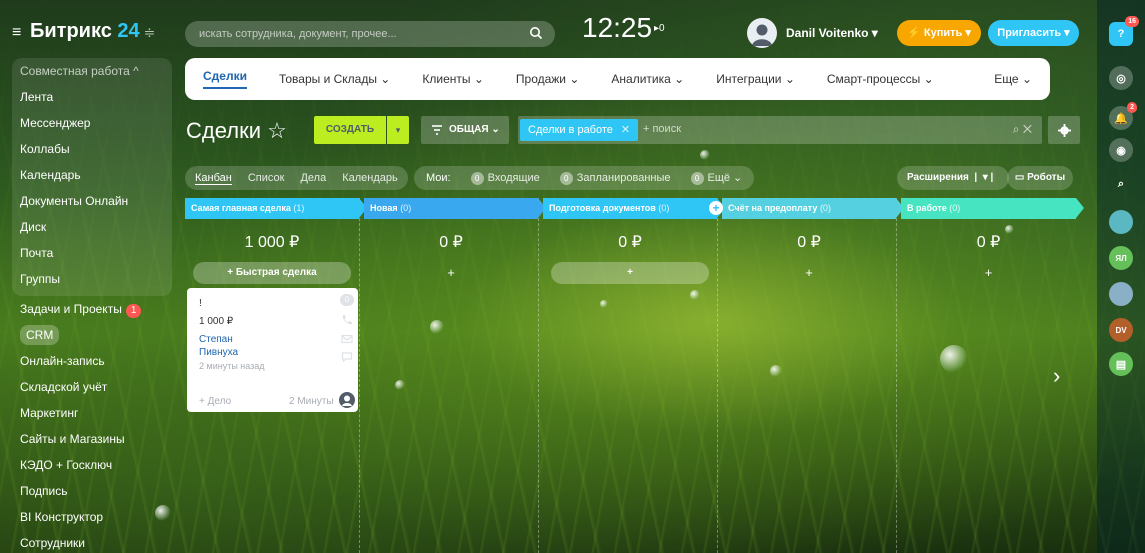 The height and width of the screenshot is (553, 1145). Describe the element at coordinates (133, 311) in the screenshot. I see `tasks-badge: 1` at that location.